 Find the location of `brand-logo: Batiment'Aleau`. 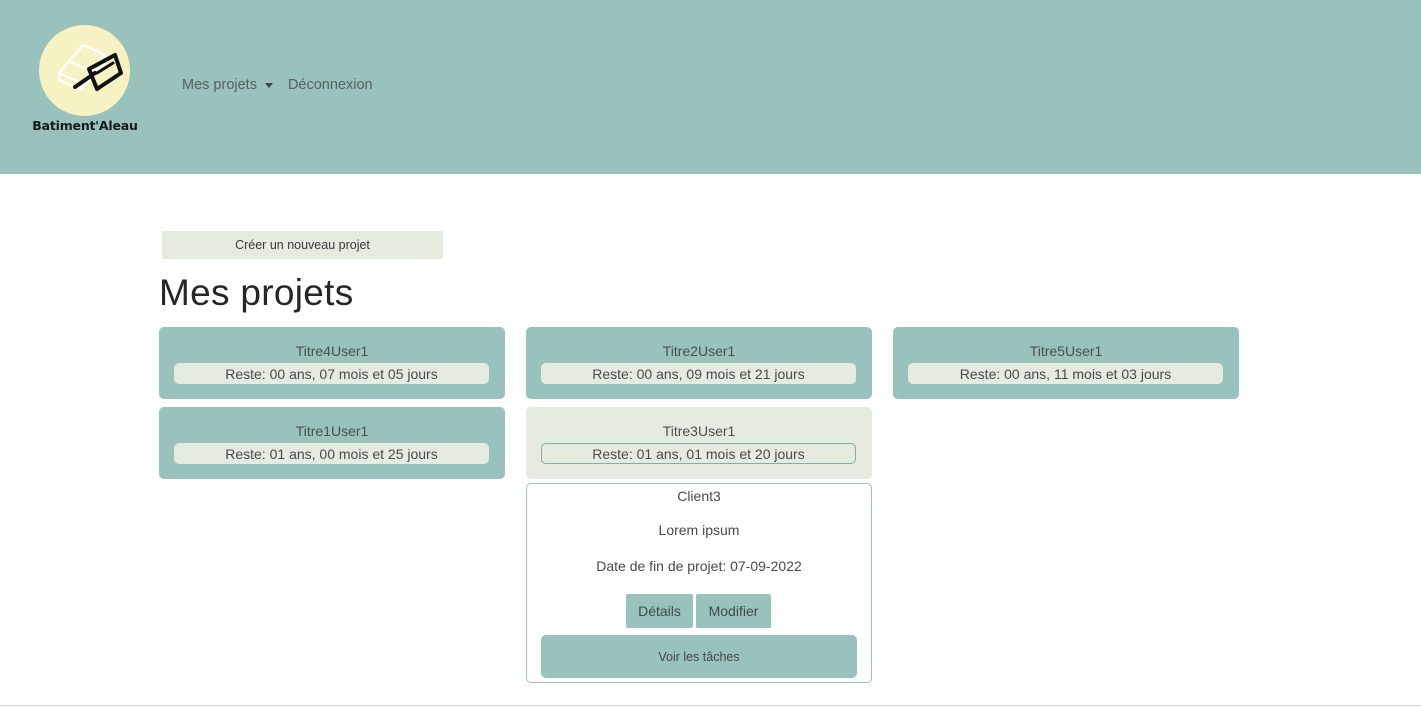

brand-logo: Batiment'Aleau is located at coordinates (85, 82).